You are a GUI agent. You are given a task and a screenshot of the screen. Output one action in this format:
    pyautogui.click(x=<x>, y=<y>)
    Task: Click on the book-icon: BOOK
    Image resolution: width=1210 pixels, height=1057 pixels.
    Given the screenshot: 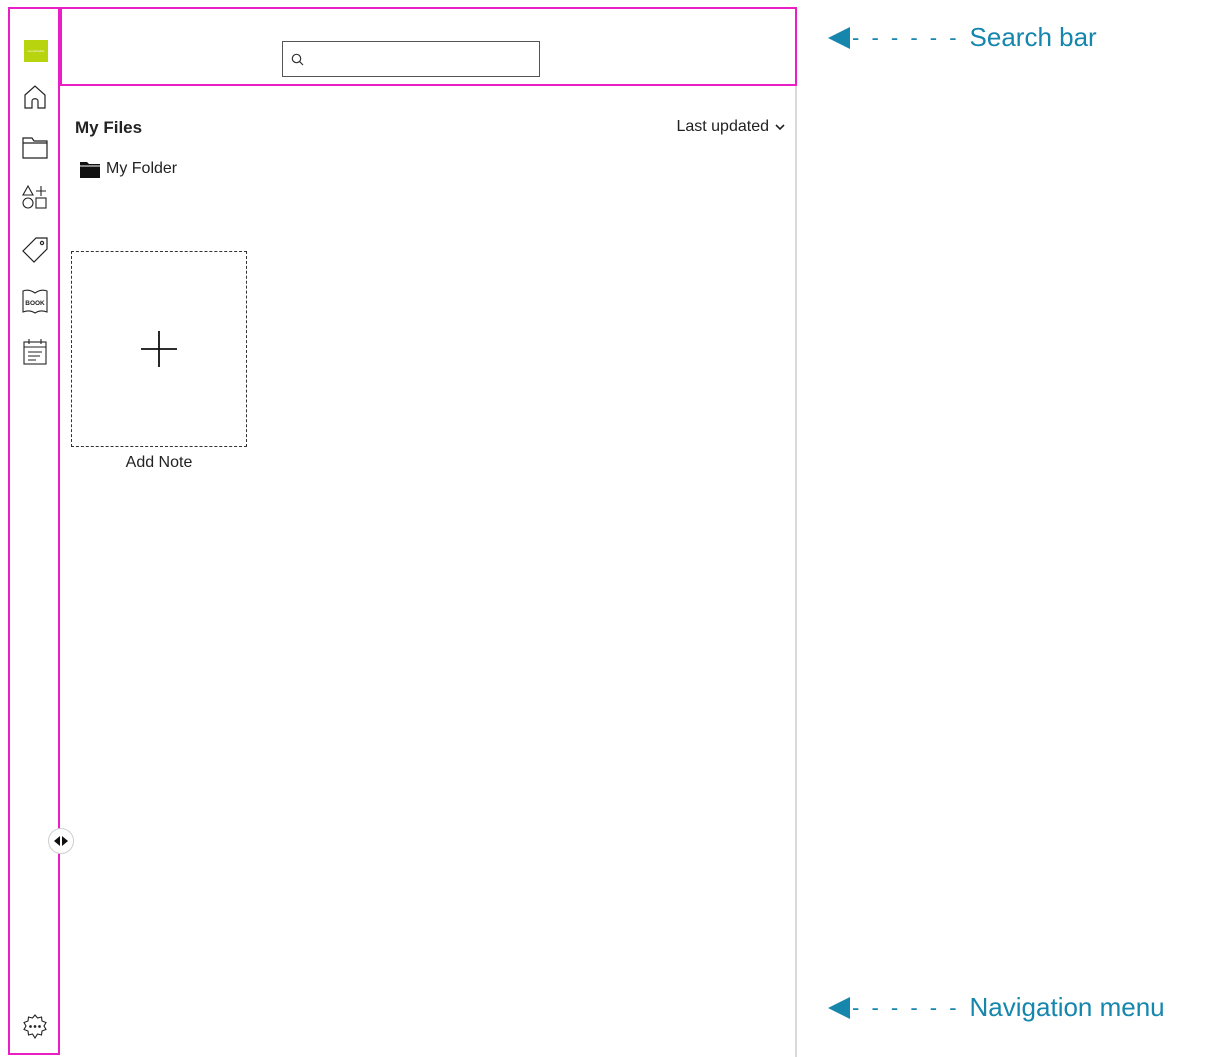 What is the action you would take?
    pyautogui.click(x=35, y=301)
    